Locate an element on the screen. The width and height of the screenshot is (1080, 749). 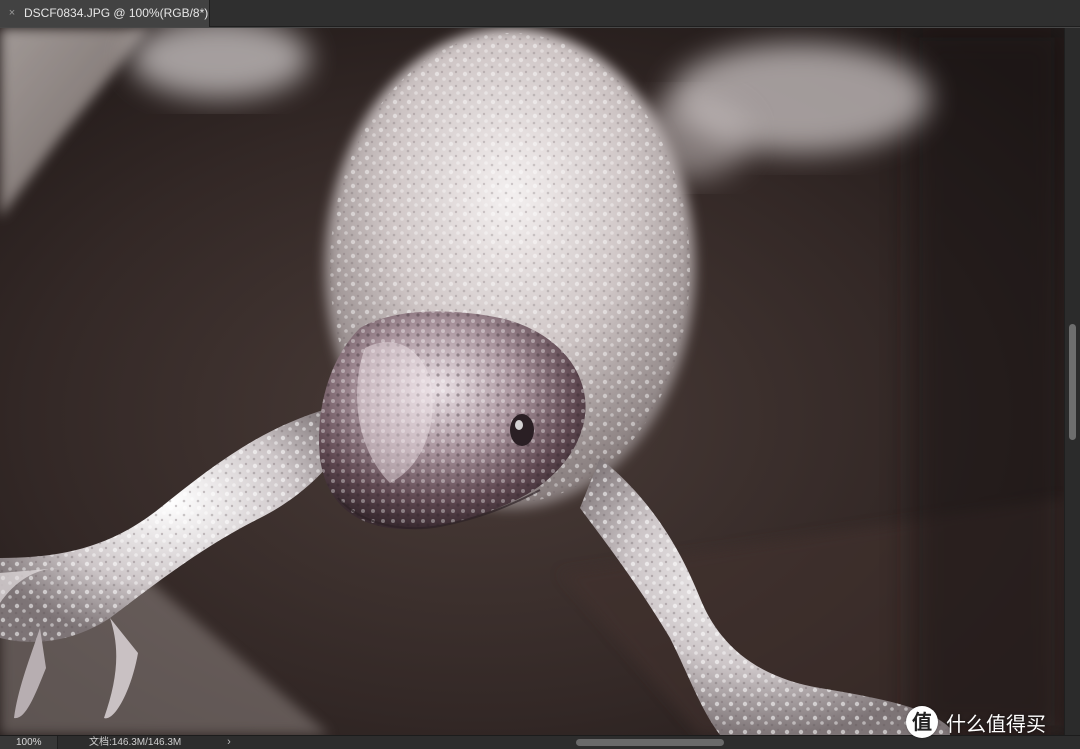
document-tab: × DSCF0834.JPG @ 100%(RGB/8*) is located at coordinates (105, 13).